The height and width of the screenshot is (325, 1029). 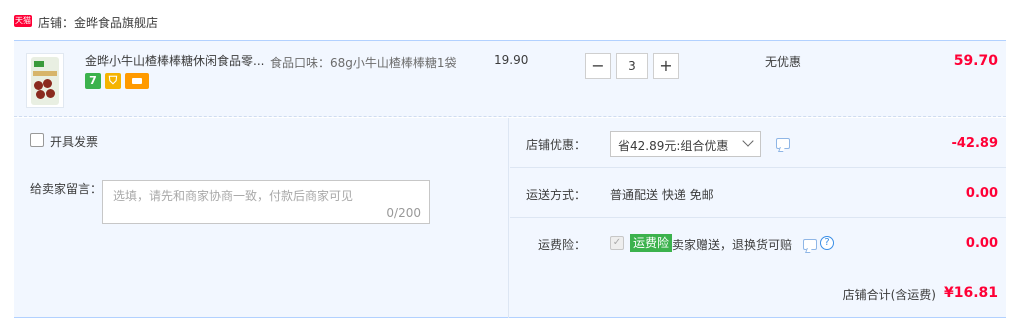 What do you see at coordinates (889, 295) in the screenshot?
I see `shop-total-label: 店铺合计(含运费)` at bounding box center [889, 295].